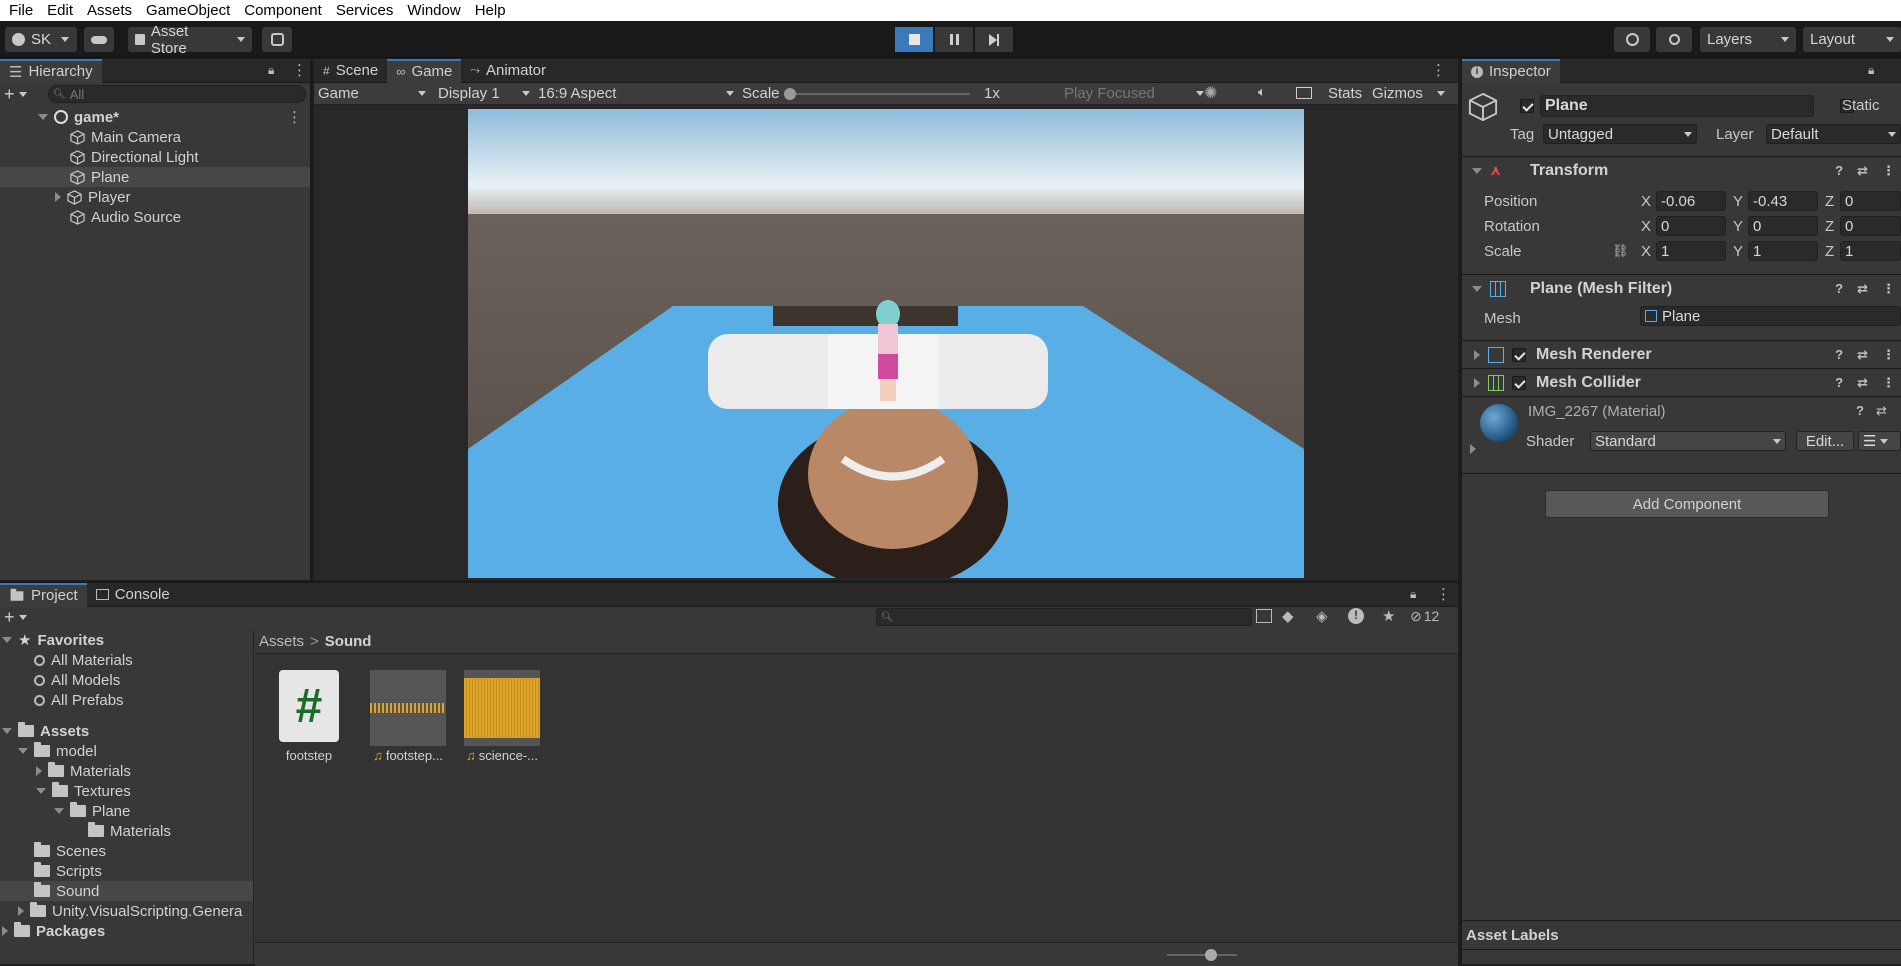 The width and height of the screenshot is (1901, 966). I want to click on label-tag-icon: ◈, so click(1322, 616).